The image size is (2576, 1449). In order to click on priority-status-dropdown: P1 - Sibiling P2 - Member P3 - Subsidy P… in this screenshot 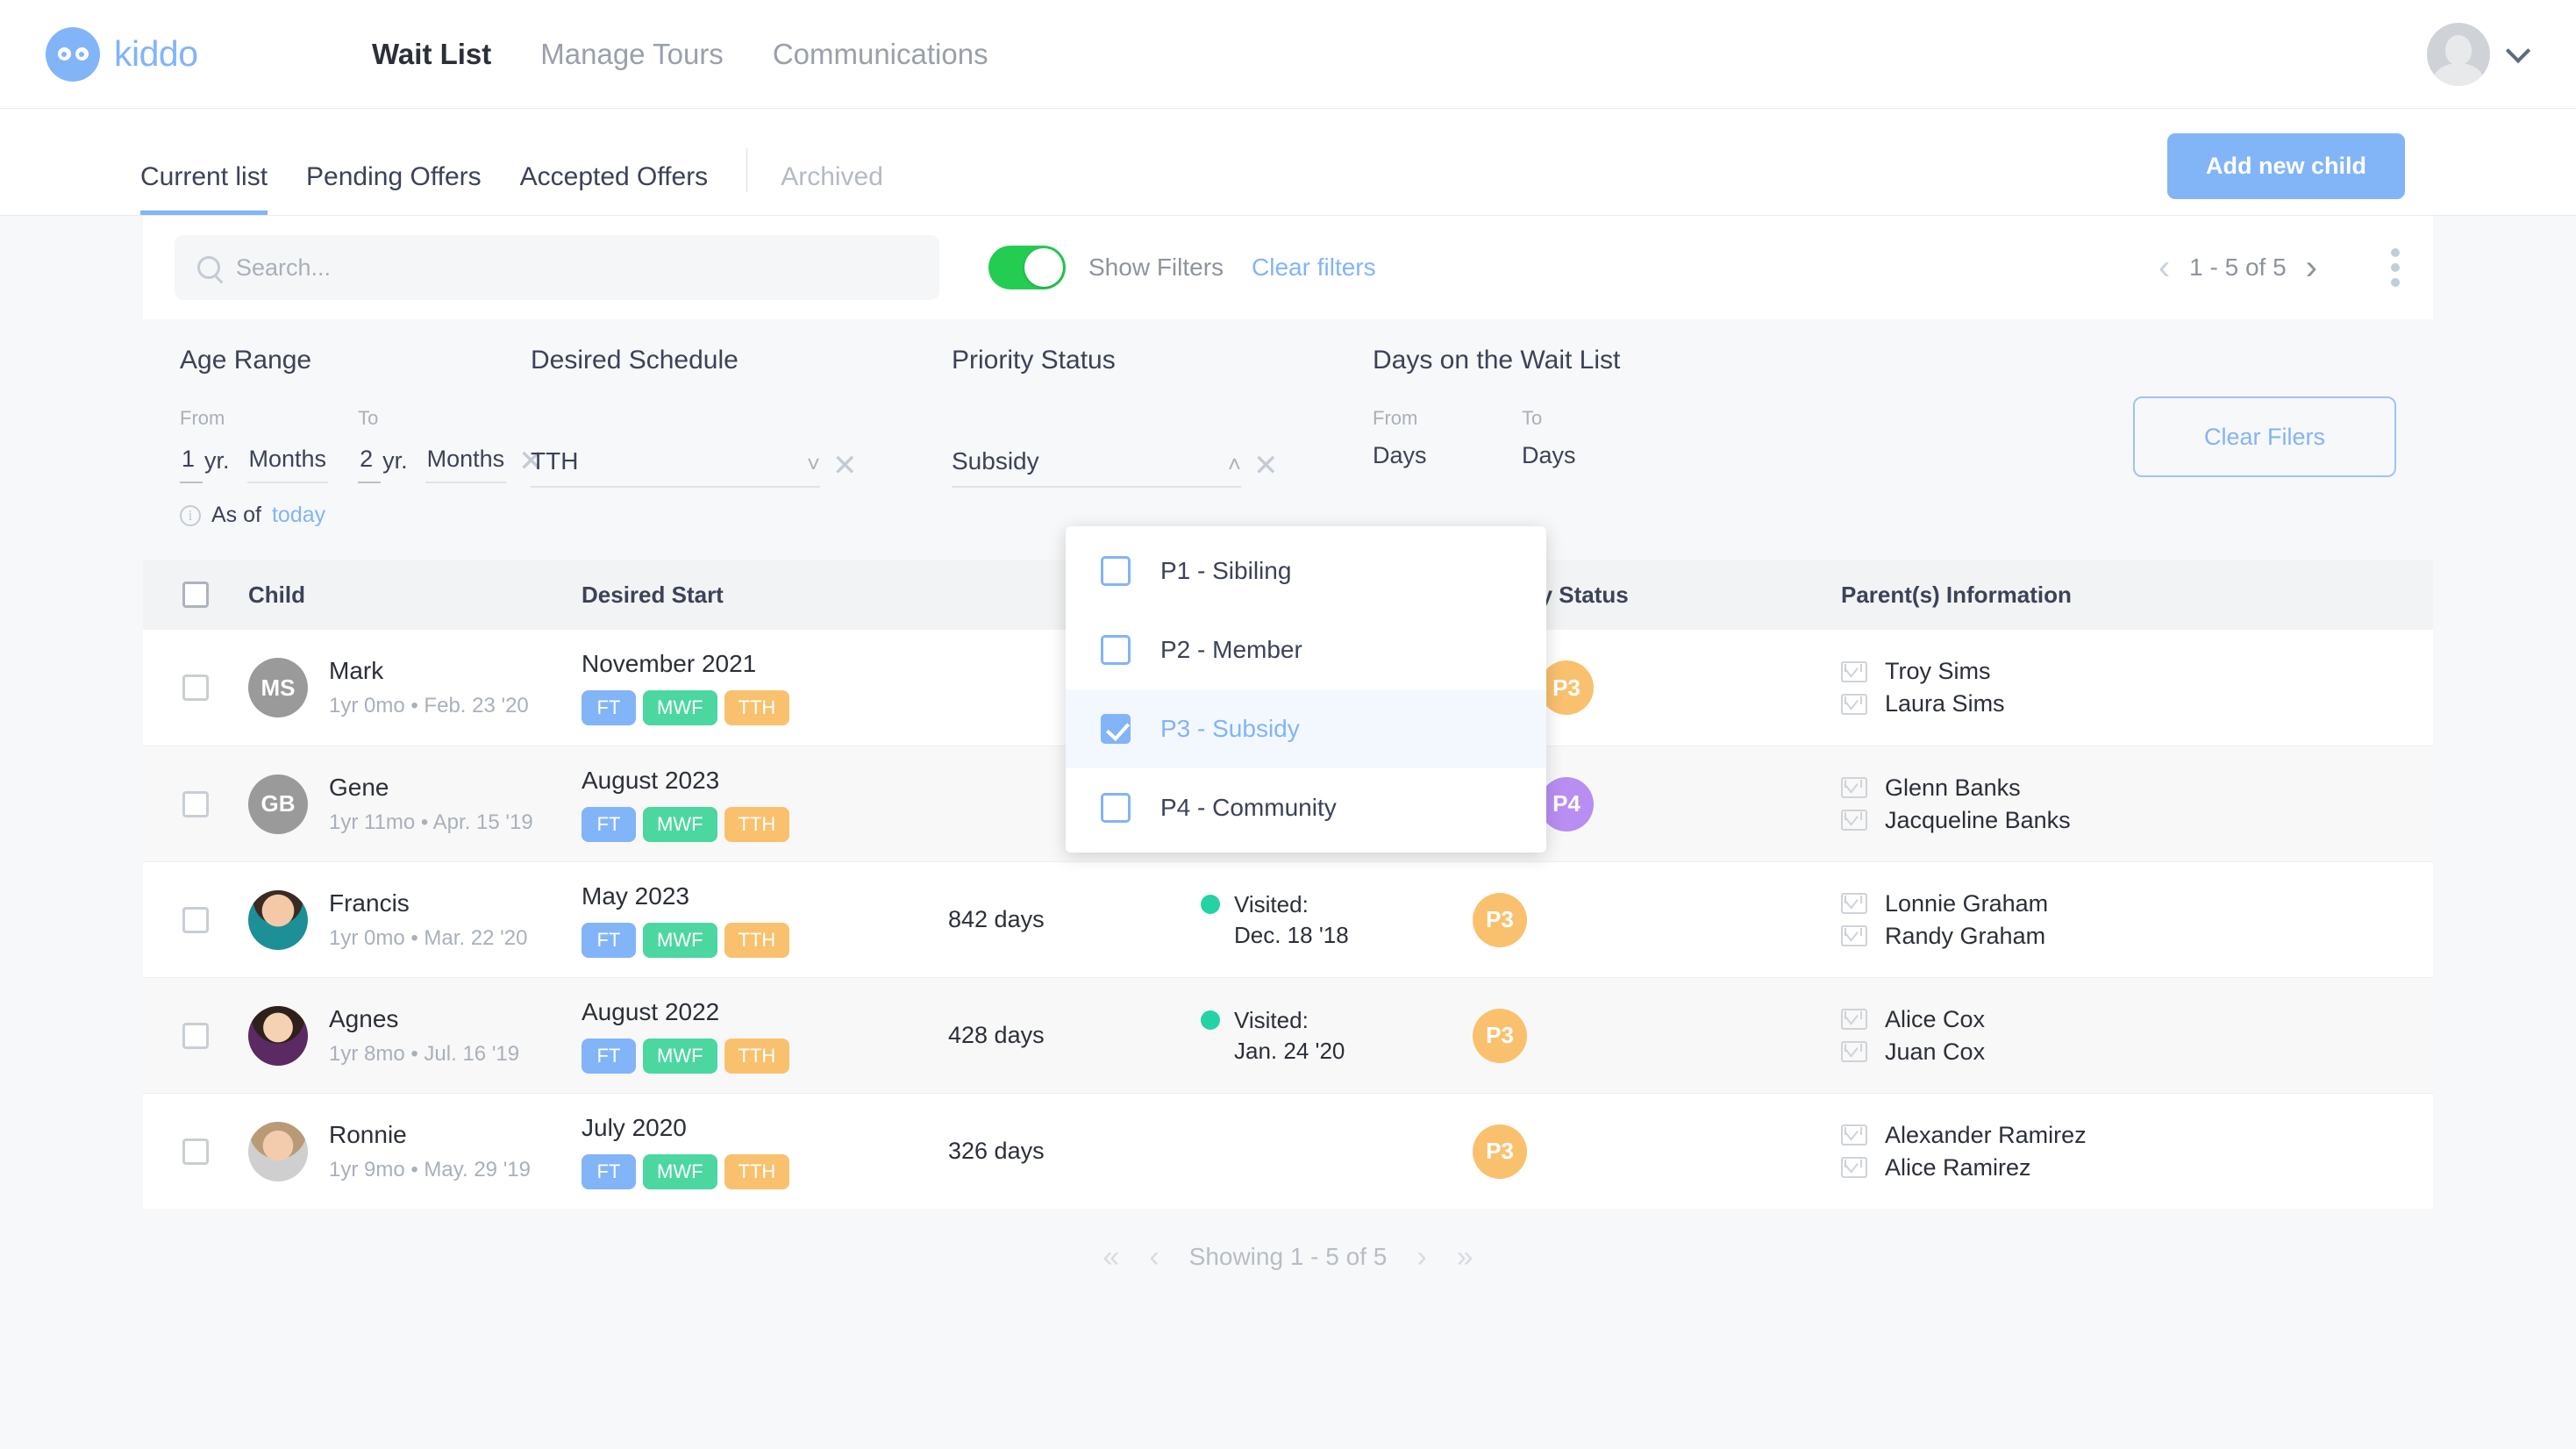, I will do `click(1306, 689)`.